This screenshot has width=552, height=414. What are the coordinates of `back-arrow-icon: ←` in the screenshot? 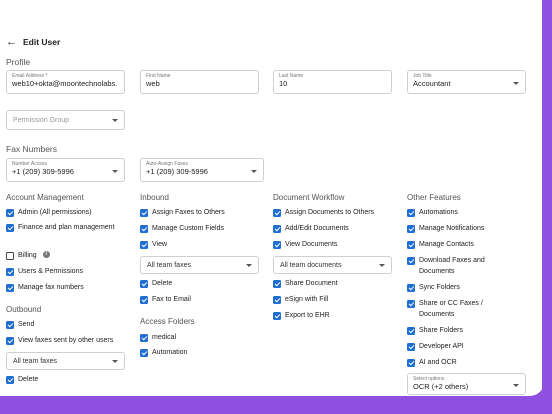 It's located at (11, 42).